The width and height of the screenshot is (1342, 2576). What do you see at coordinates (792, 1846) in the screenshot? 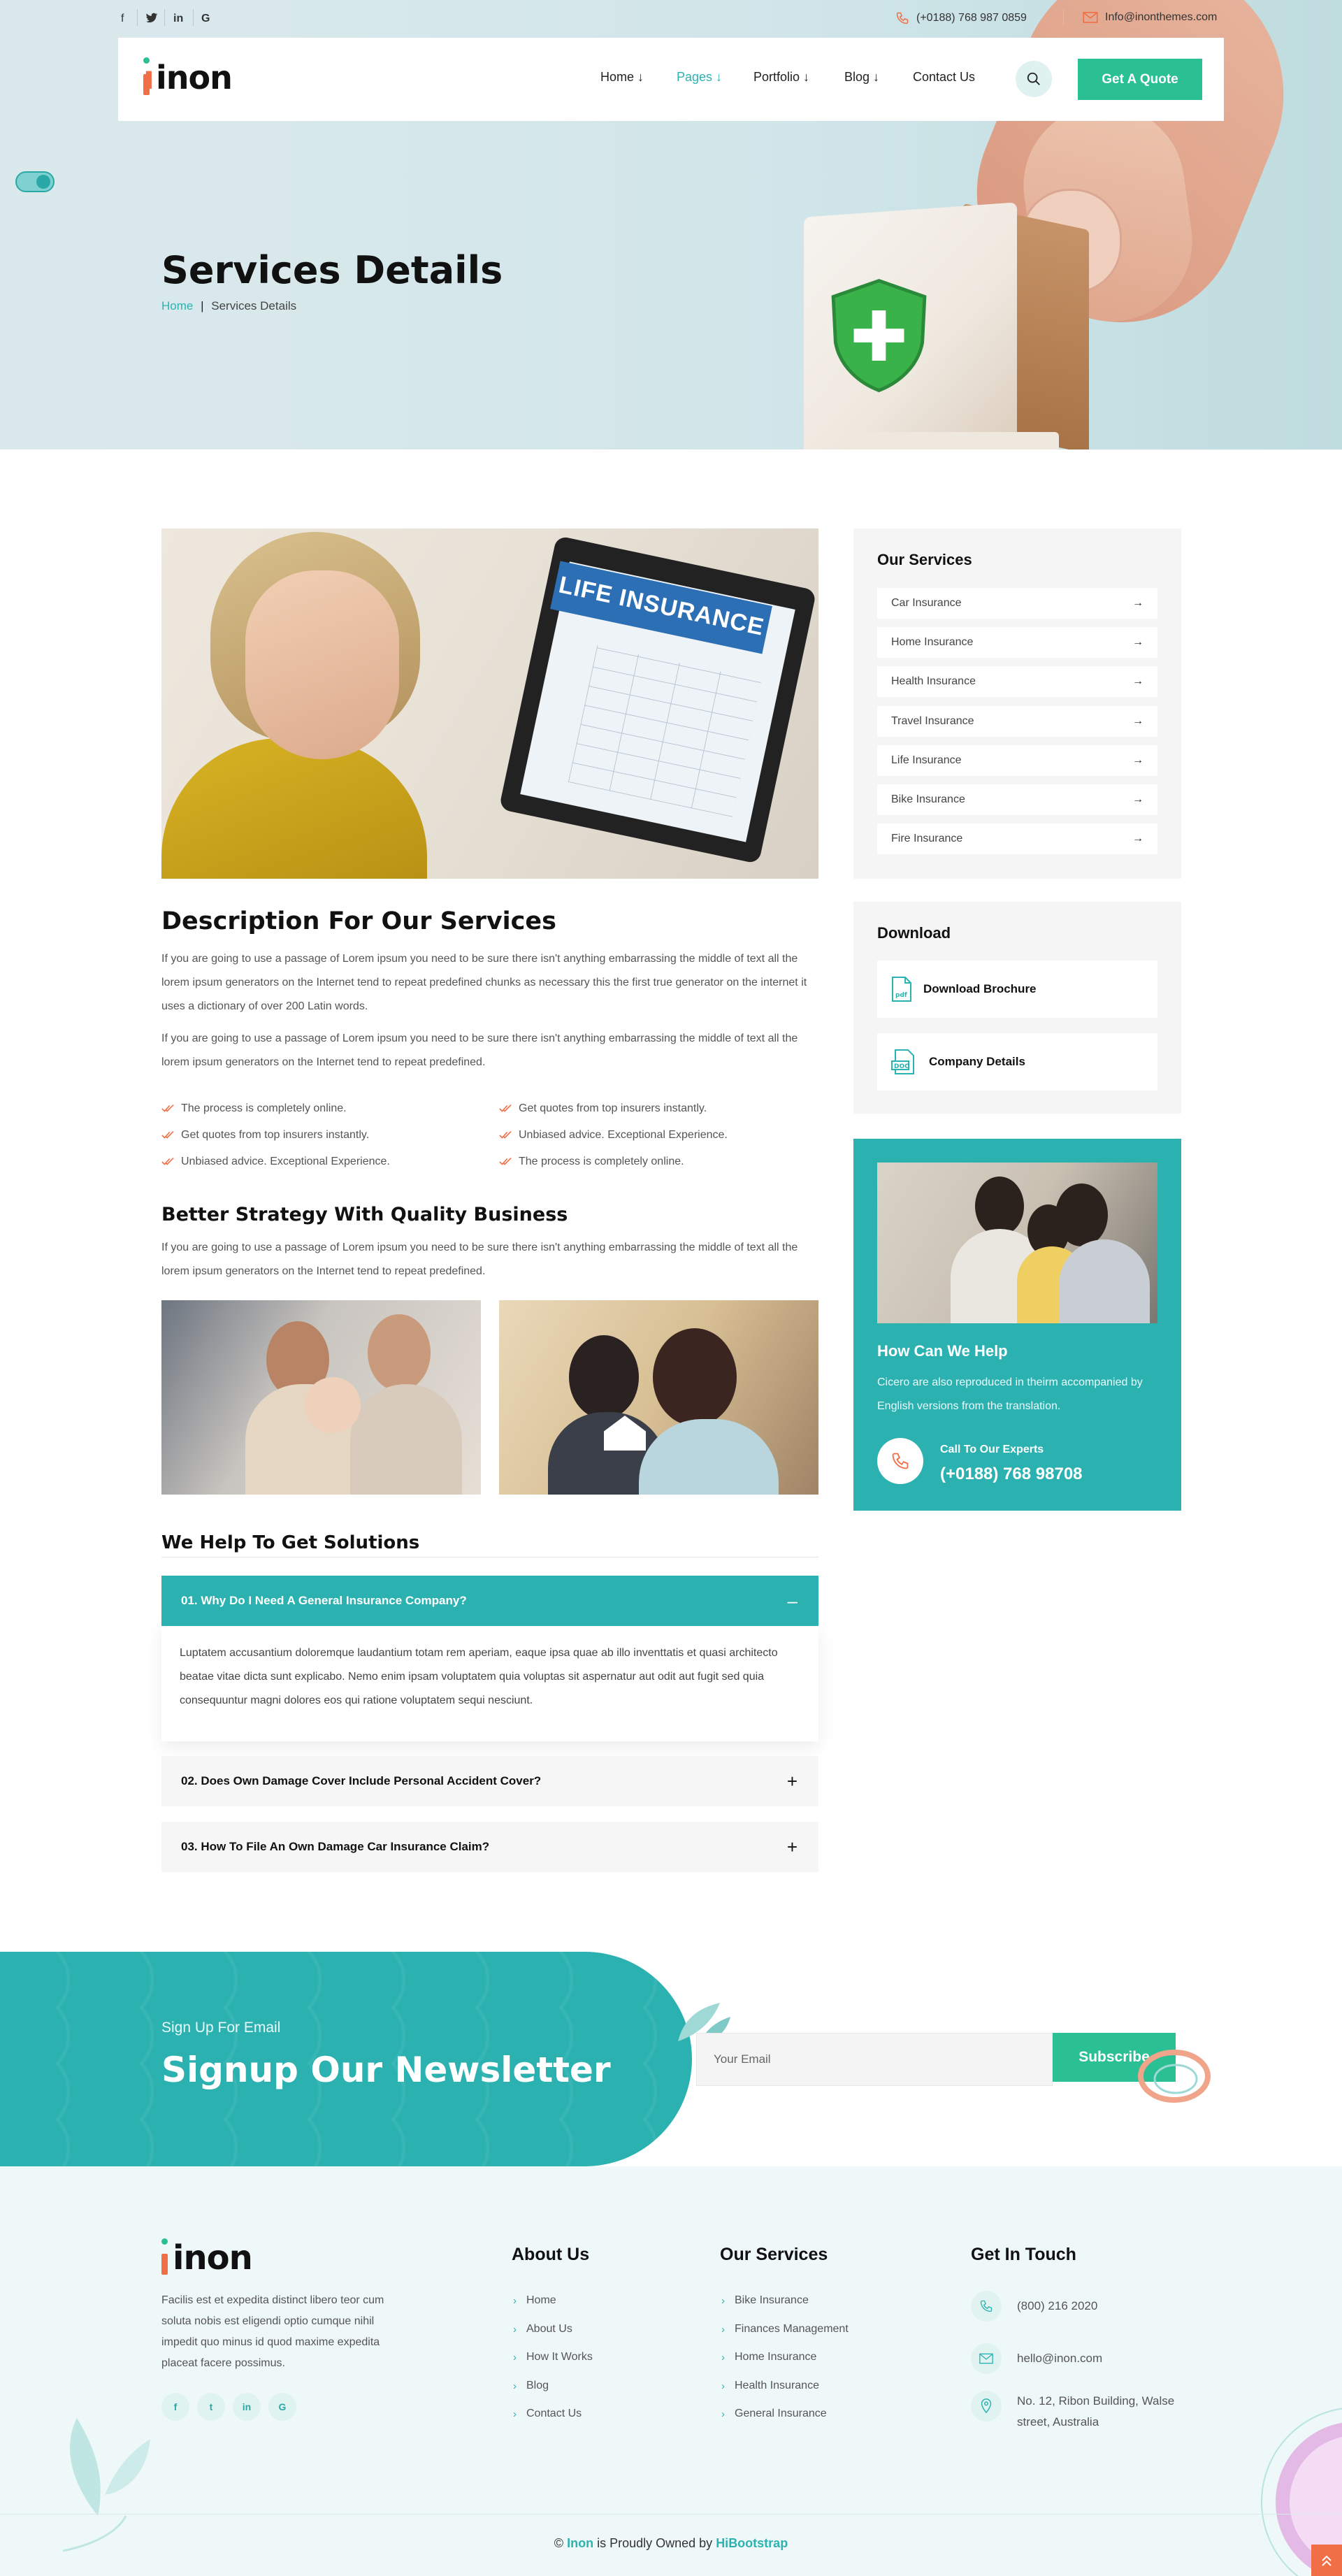
I see `plus-icon: +` at bounding box center [792, 1846].